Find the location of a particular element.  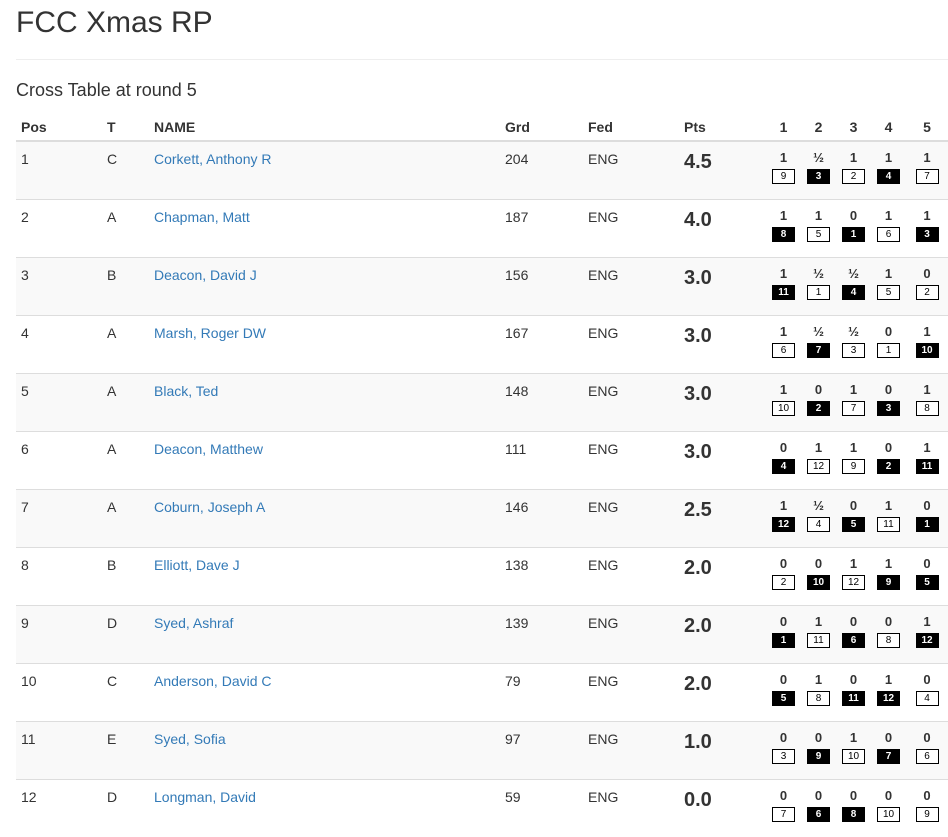

header-row: Pos T NAME Grd Fed Pts 1 2 3 4 5 is located at coordinates (482, 127).